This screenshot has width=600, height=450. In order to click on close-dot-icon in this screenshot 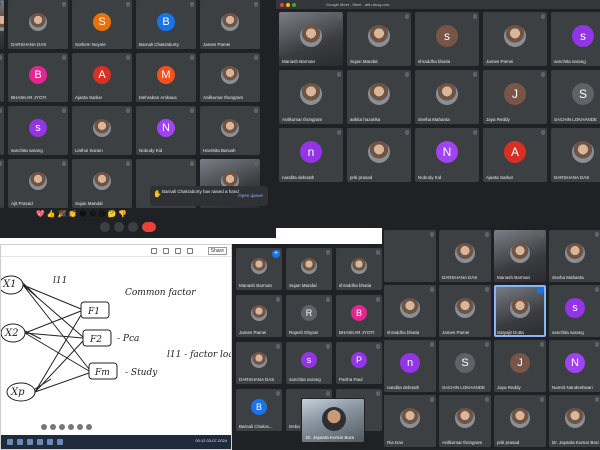, I will do `click(282, 4)`.